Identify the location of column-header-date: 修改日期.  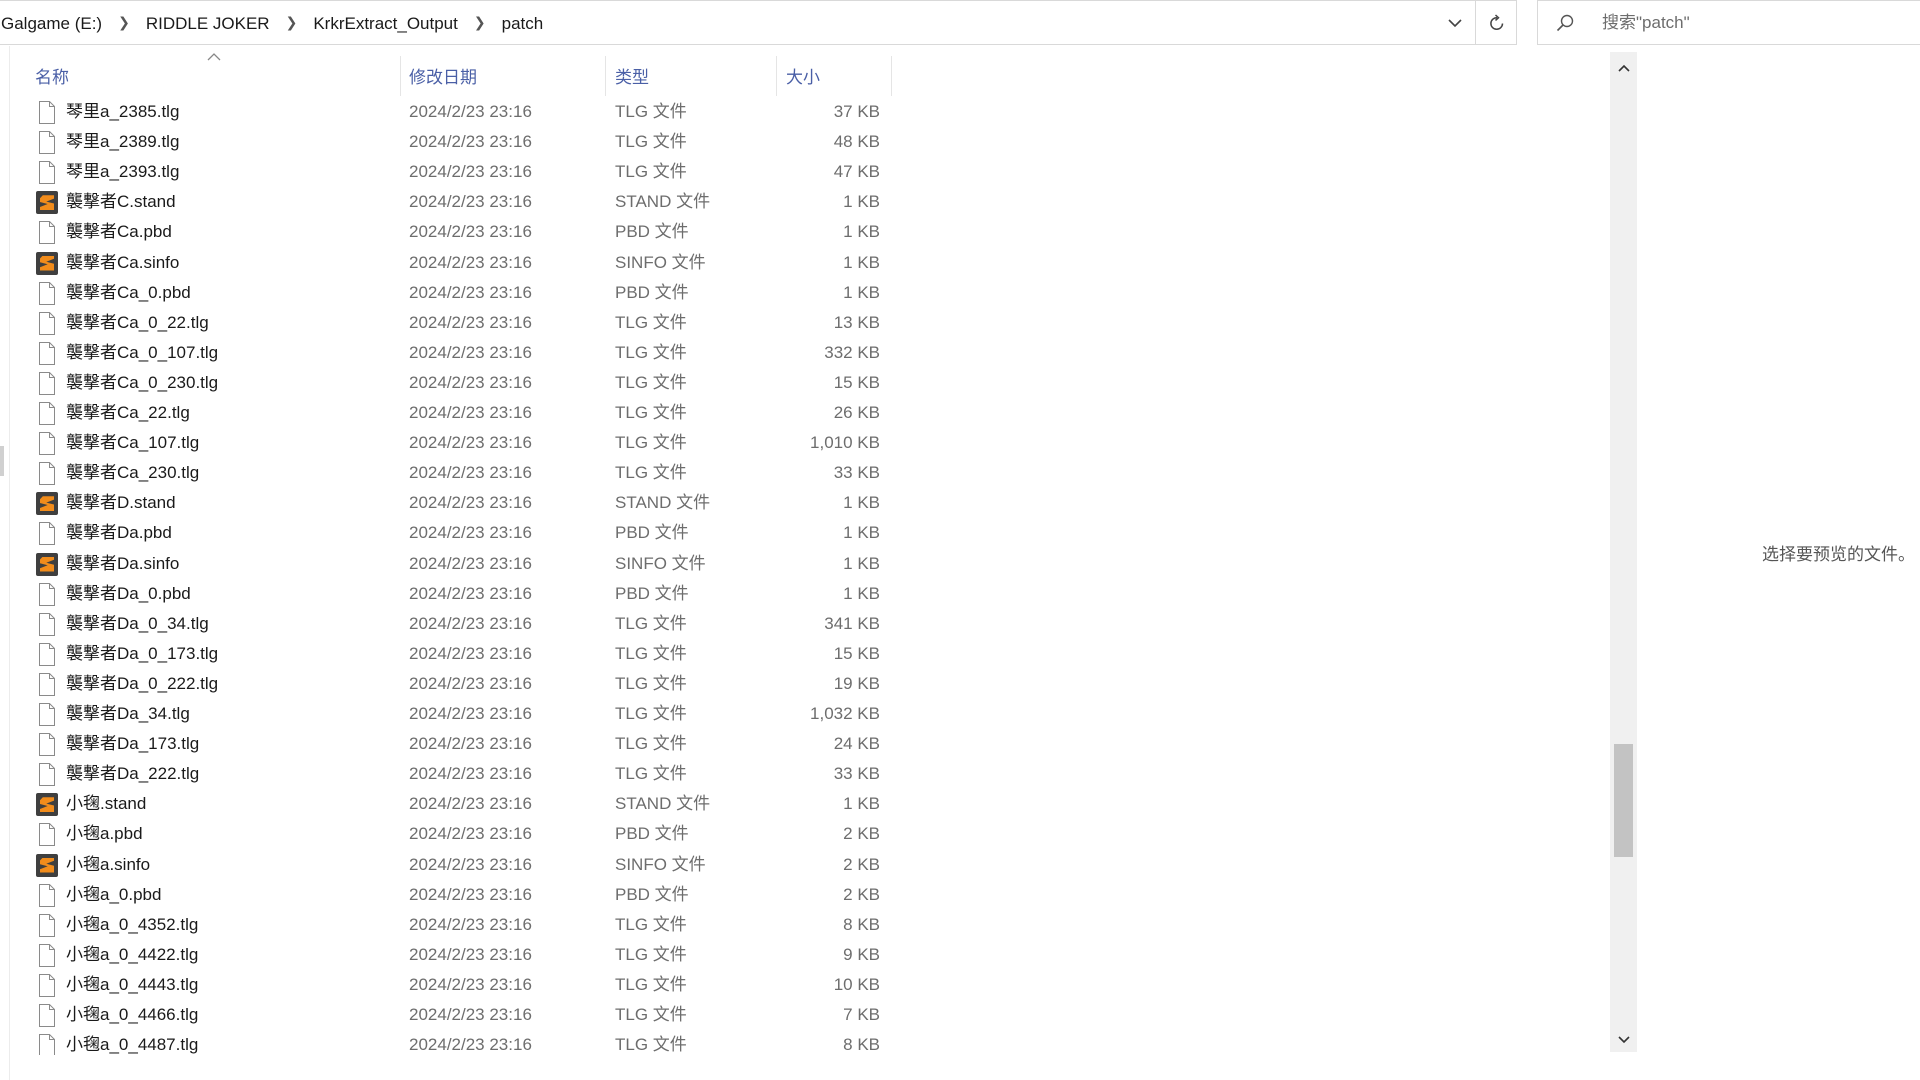
(502, 75).